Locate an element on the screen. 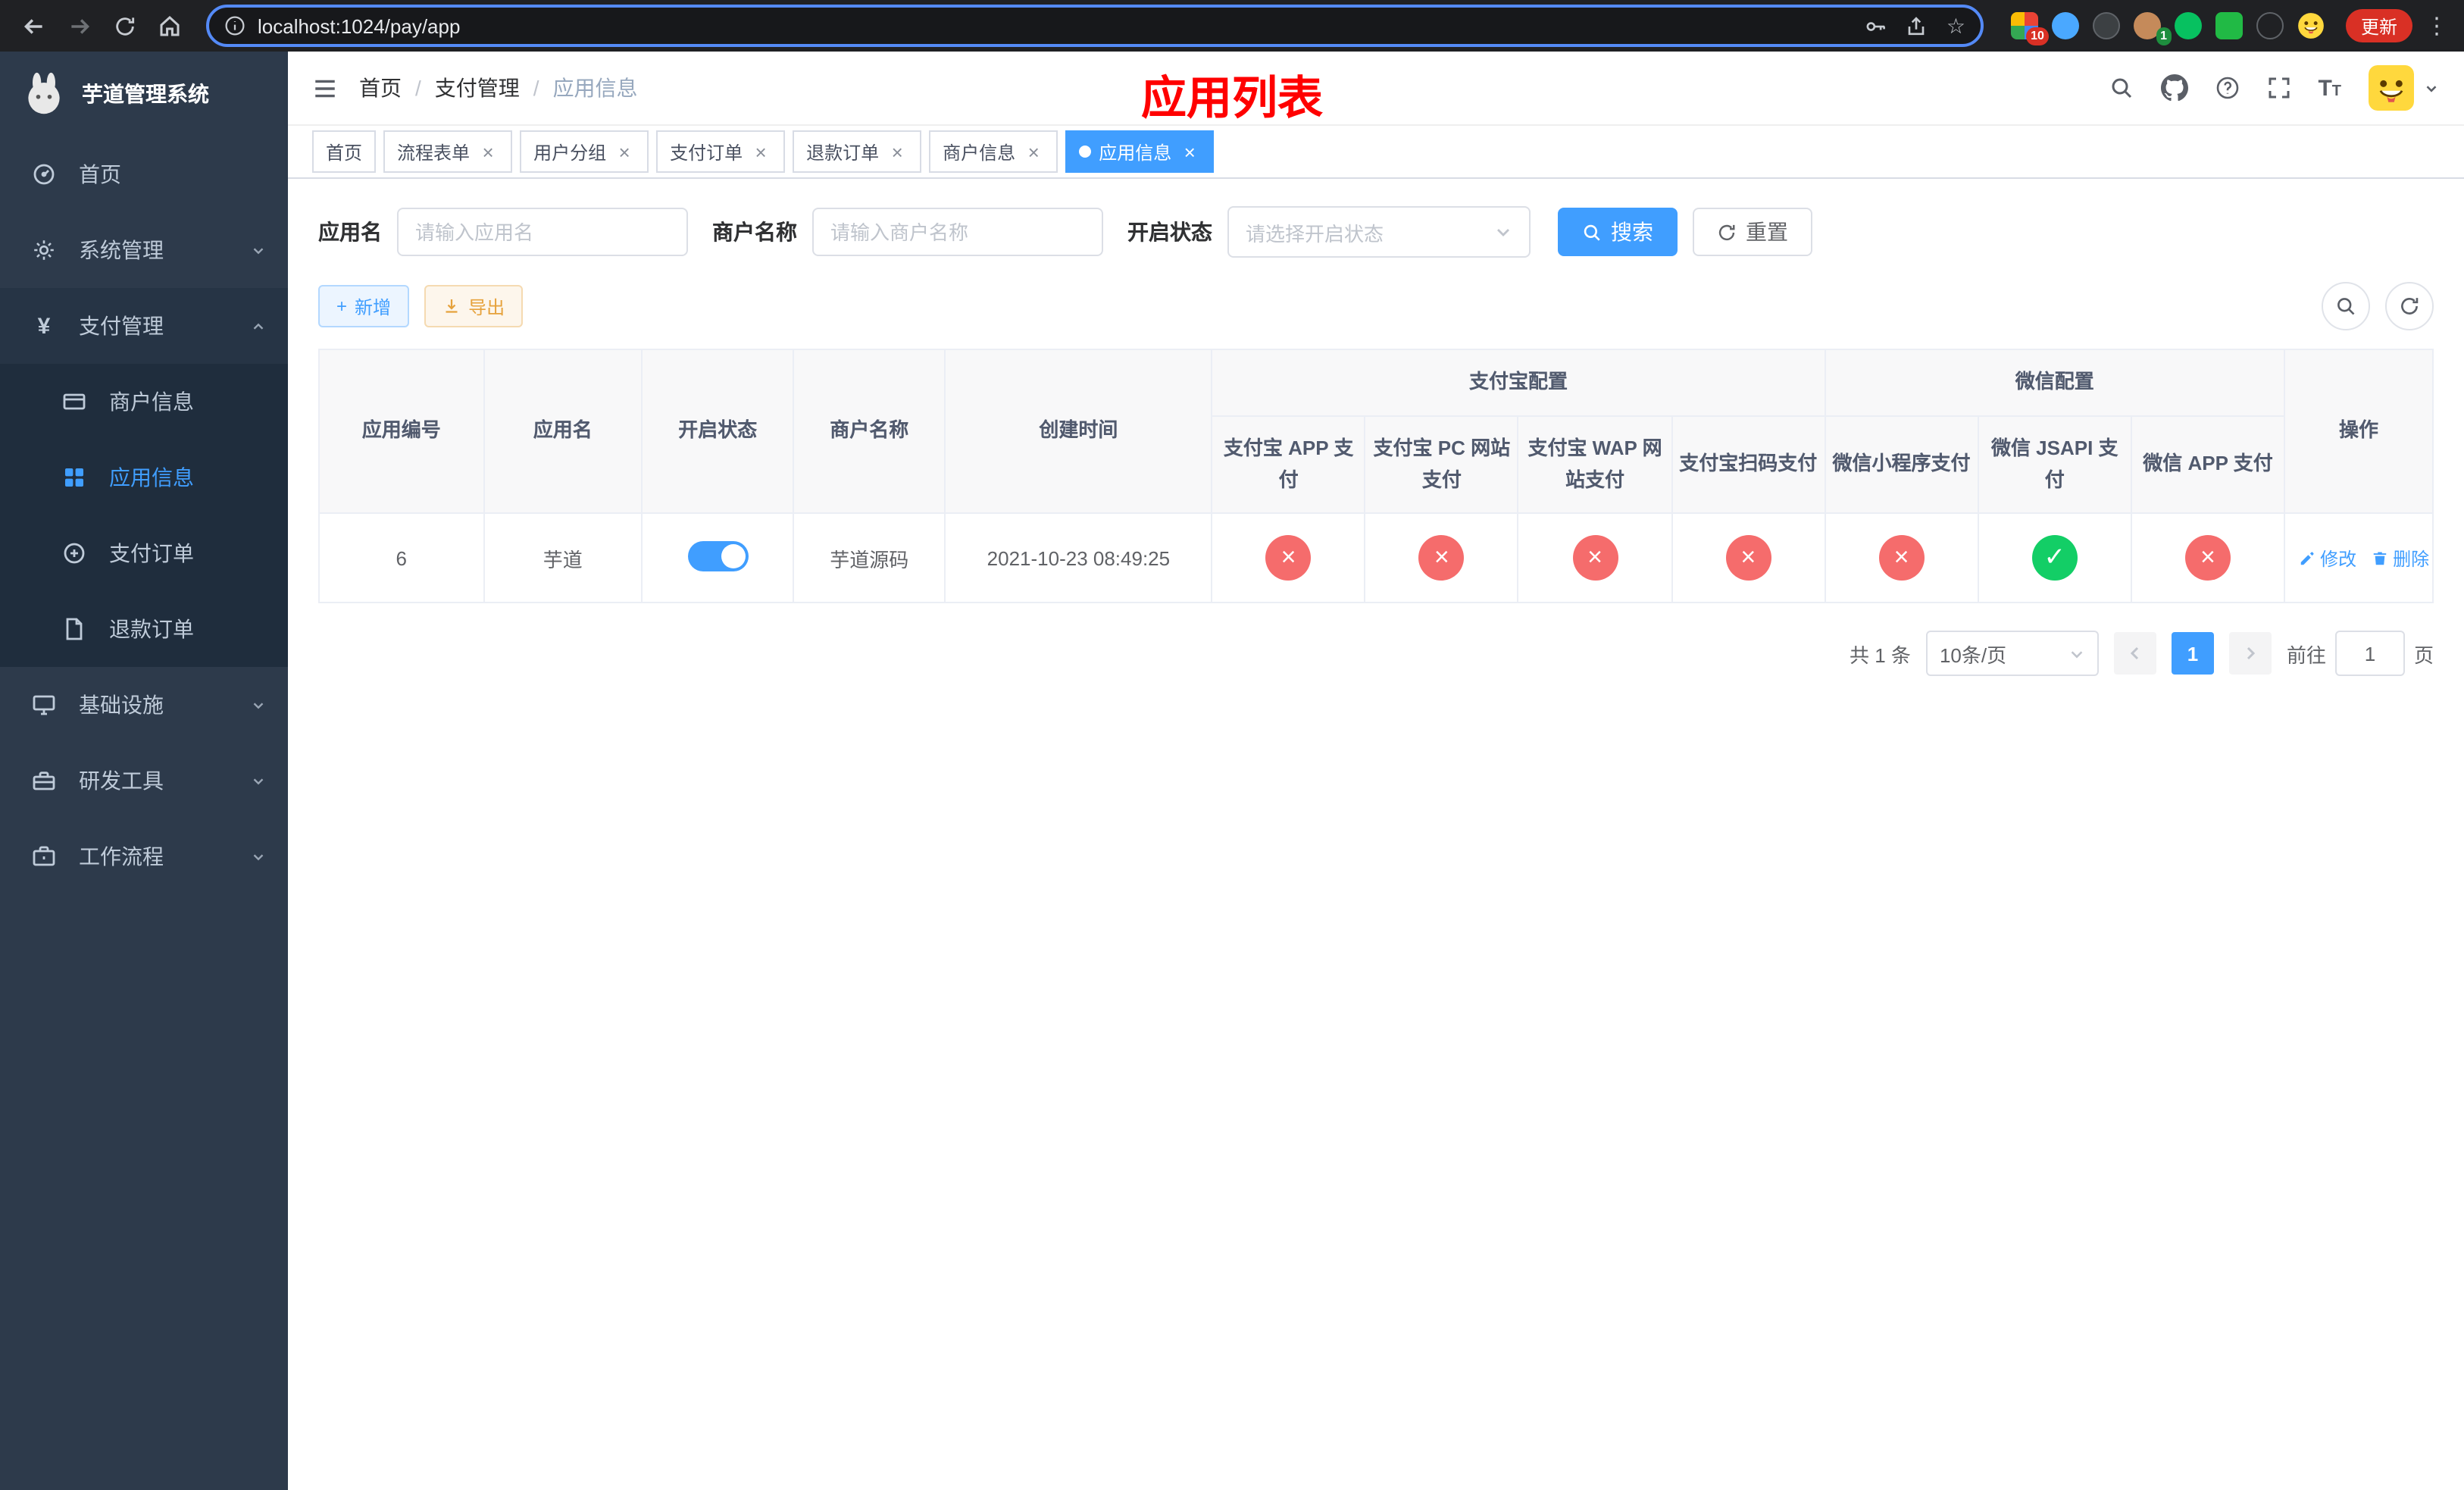 Image resolution: width=2464 pixels, height=1490 pixels. browser-update-button: 更新 is located at coordinates (2378, 26).